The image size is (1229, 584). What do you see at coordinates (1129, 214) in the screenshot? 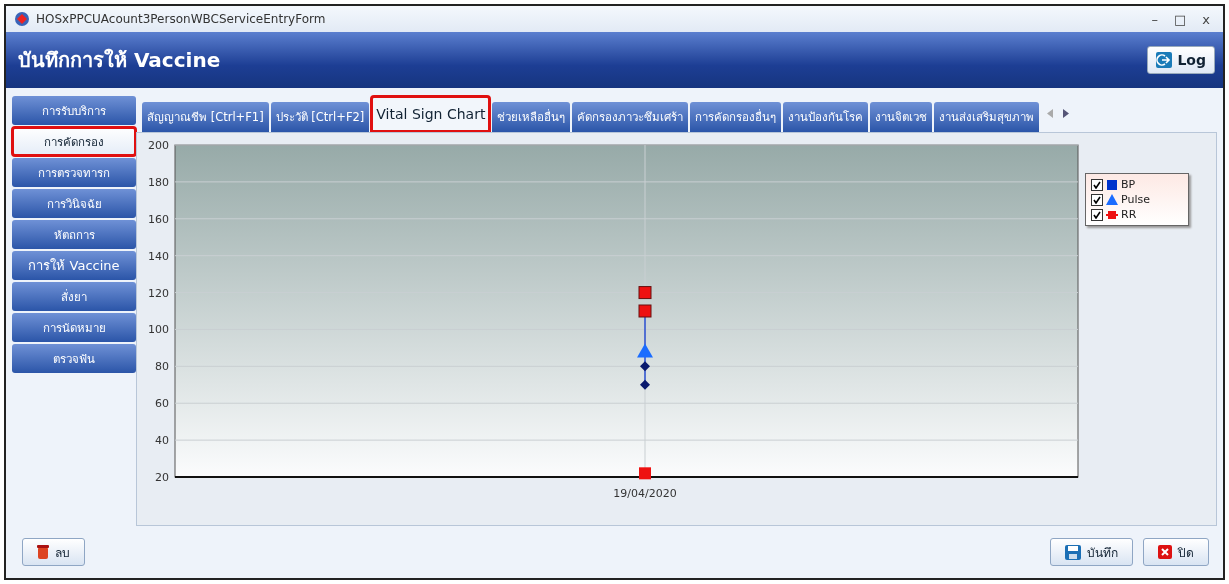
I see `legend-label: RR` at bounding box center [1129, 214].